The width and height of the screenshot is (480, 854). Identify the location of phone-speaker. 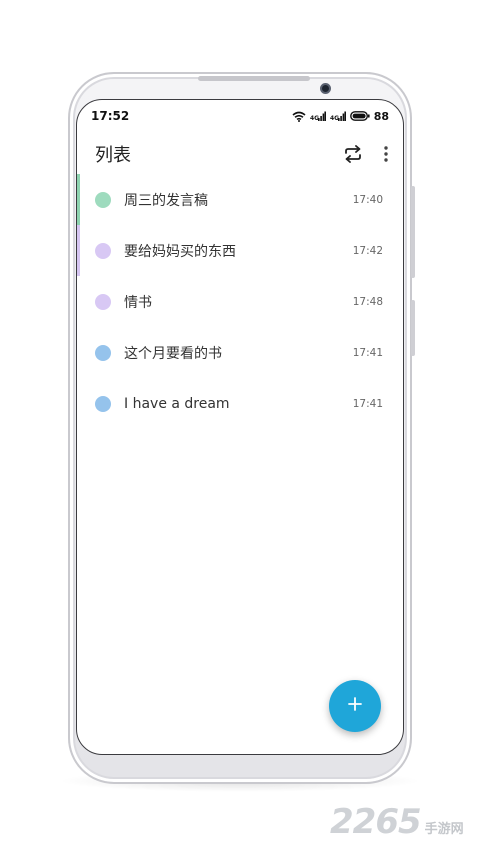
(254, 78).